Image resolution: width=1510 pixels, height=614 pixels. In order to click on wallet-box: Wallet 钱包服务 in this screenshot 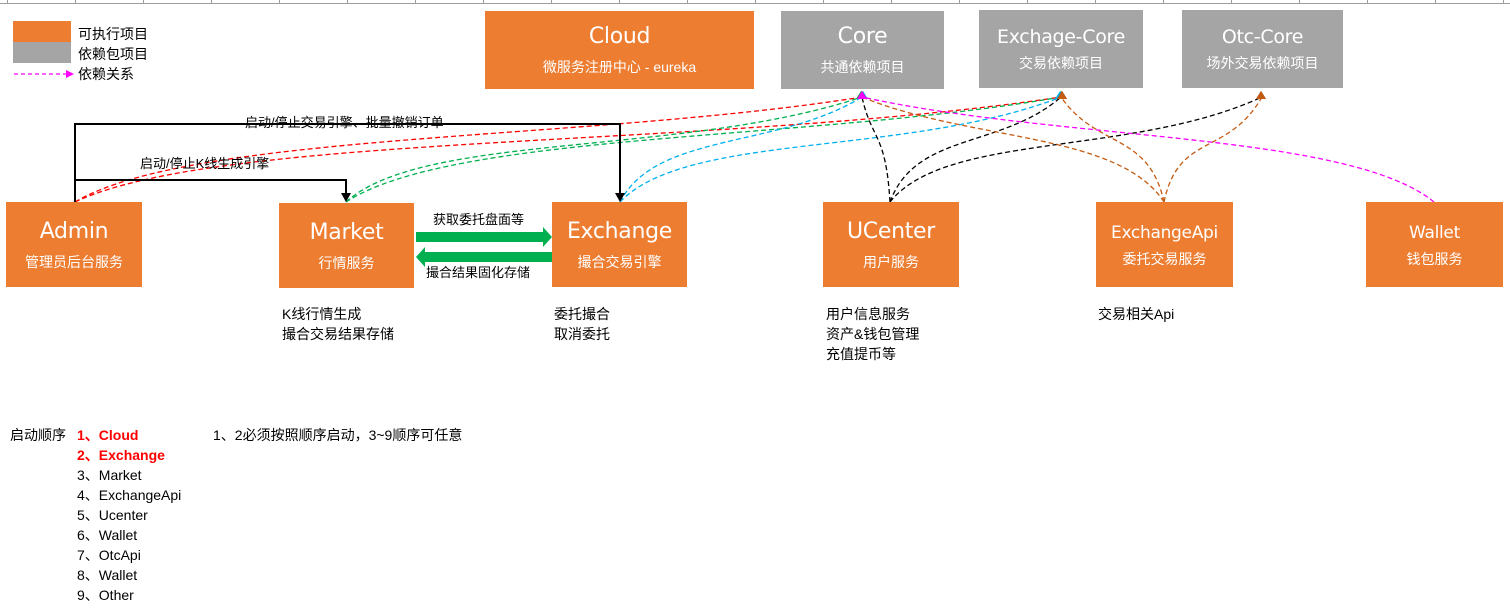, I will do `click(1434, 244)`.